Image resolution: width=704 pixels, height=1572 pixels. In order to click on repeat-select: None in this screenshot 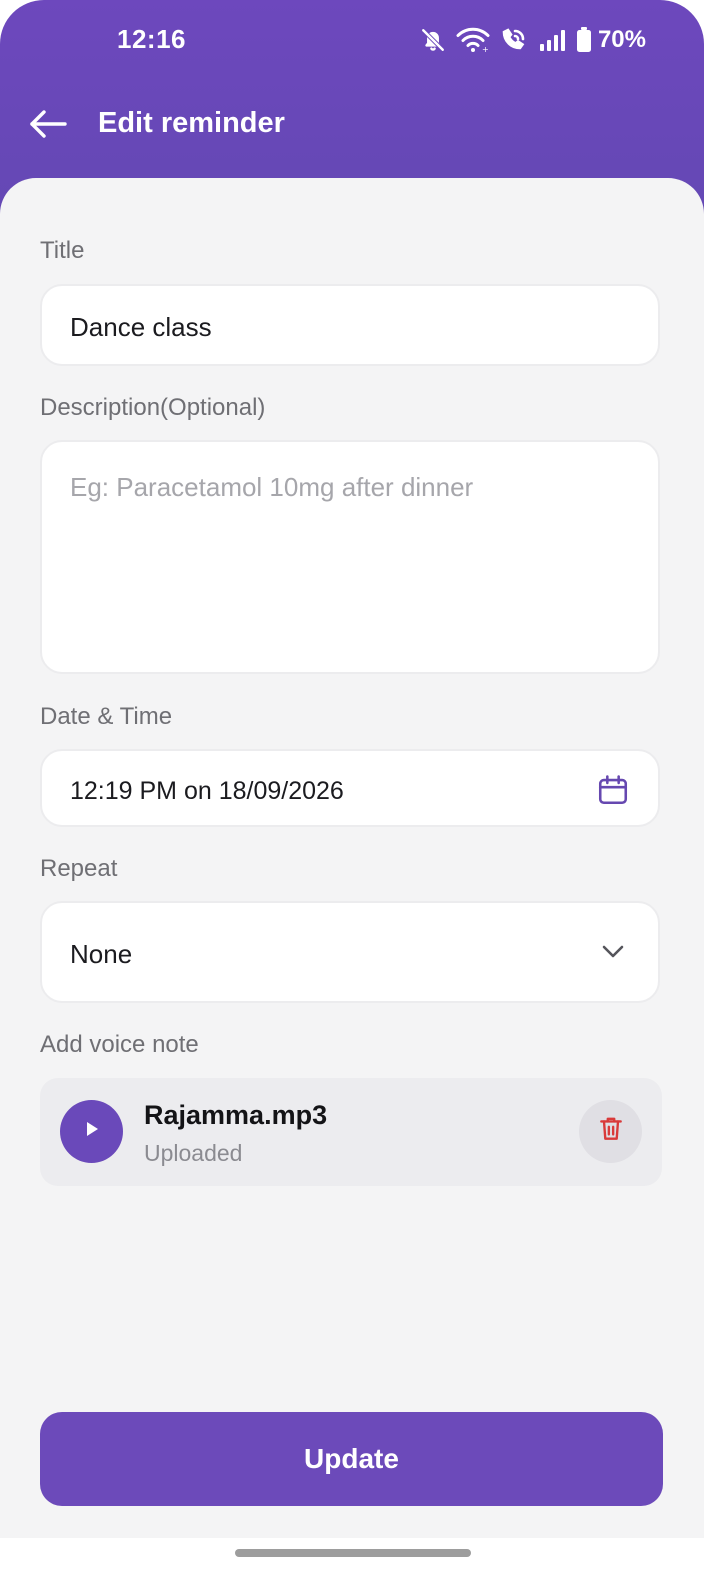, I will do `click(350, 952)`.